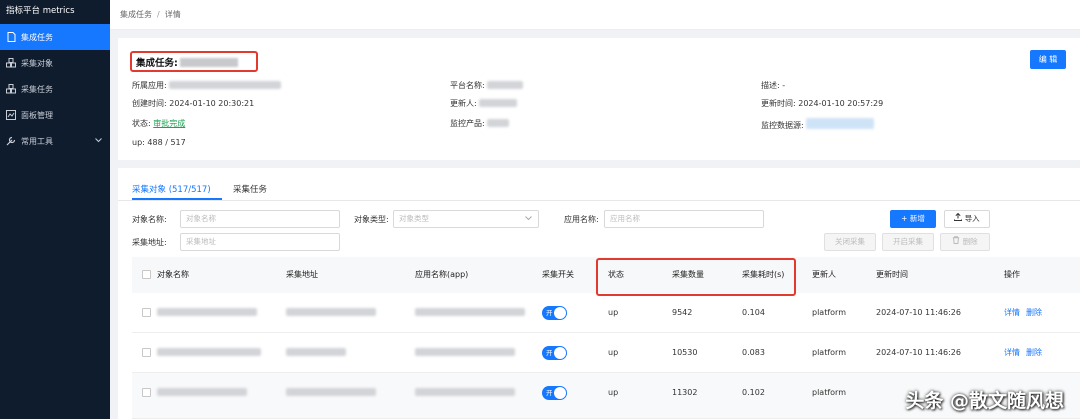 The width and height of the screenshot is (1080, 419). Describe the element at coordinates (37, 63) in the screenshot. I see `sidebar-item-label: 采集对象` at that location.